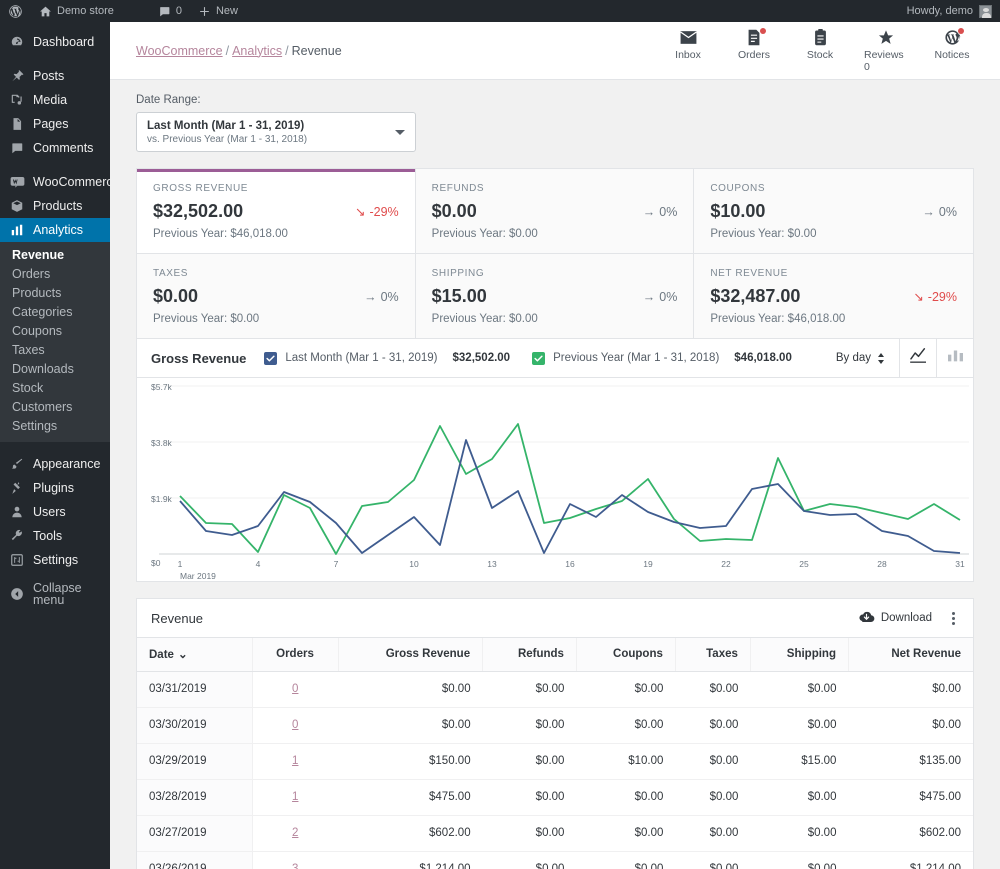  Describe the element at coordinates (713, 655) in the screenshot. I see `column-header-taxes: Taxes` at that location.